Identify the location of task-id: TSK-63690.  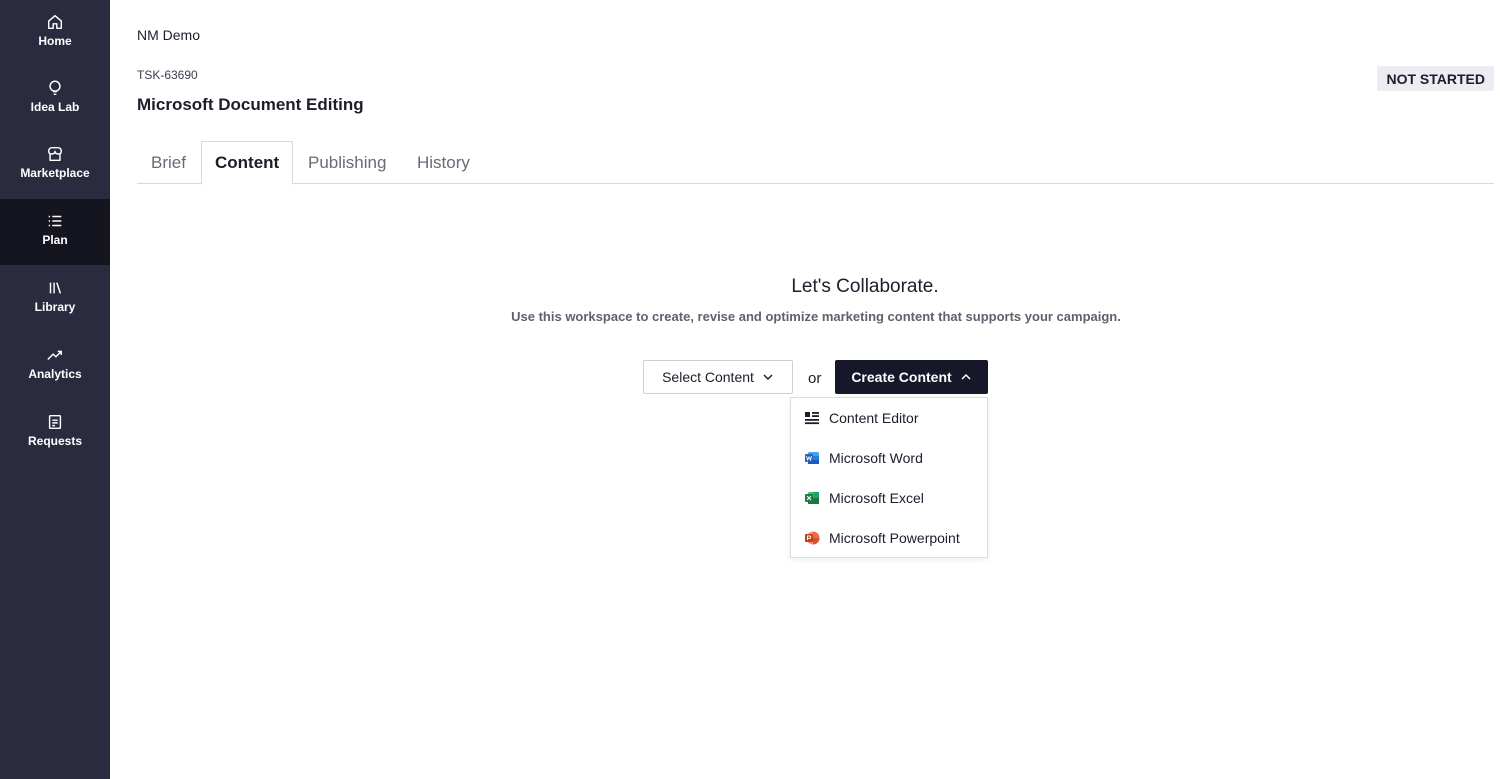
(167, 75).